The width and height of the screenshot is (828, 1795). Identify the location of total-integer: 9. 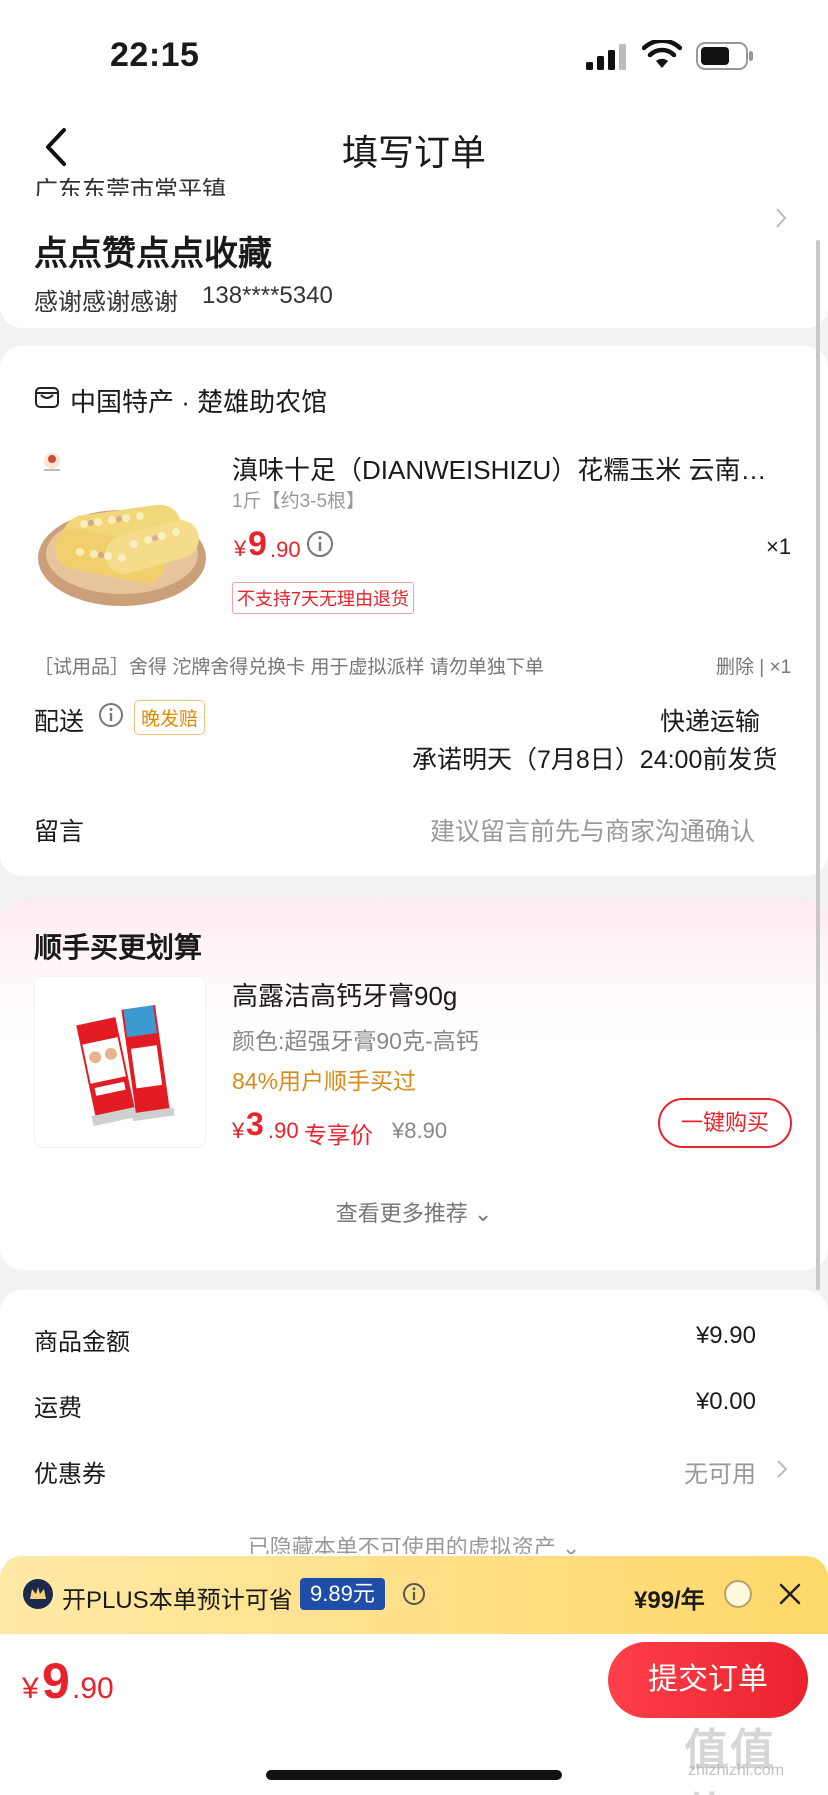
(56, 1681).